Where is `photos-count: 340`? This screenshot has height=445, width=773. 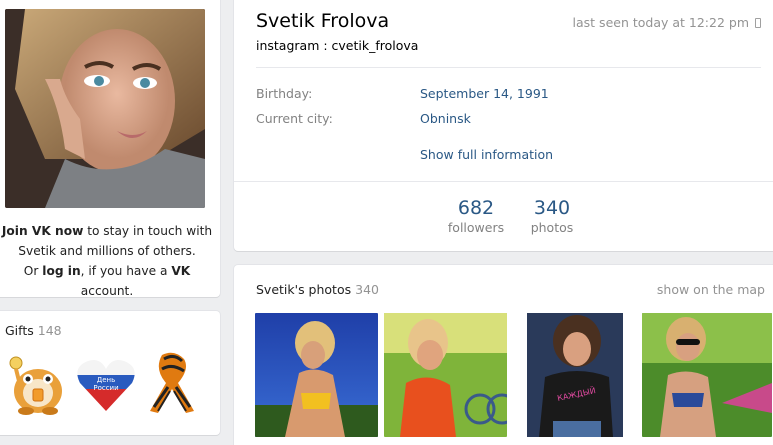 photos-count: 340 is located at coordinates (552, 208).